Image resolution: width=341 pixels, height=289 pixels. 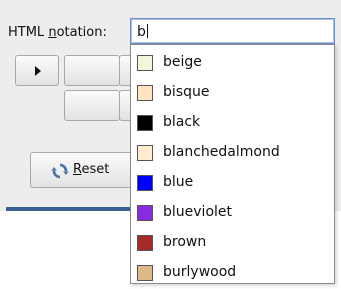 What do you see at coordinates (81, 32) in the screenshot?
I see `label-text-post: otation:` at bounding box center [81, 32].